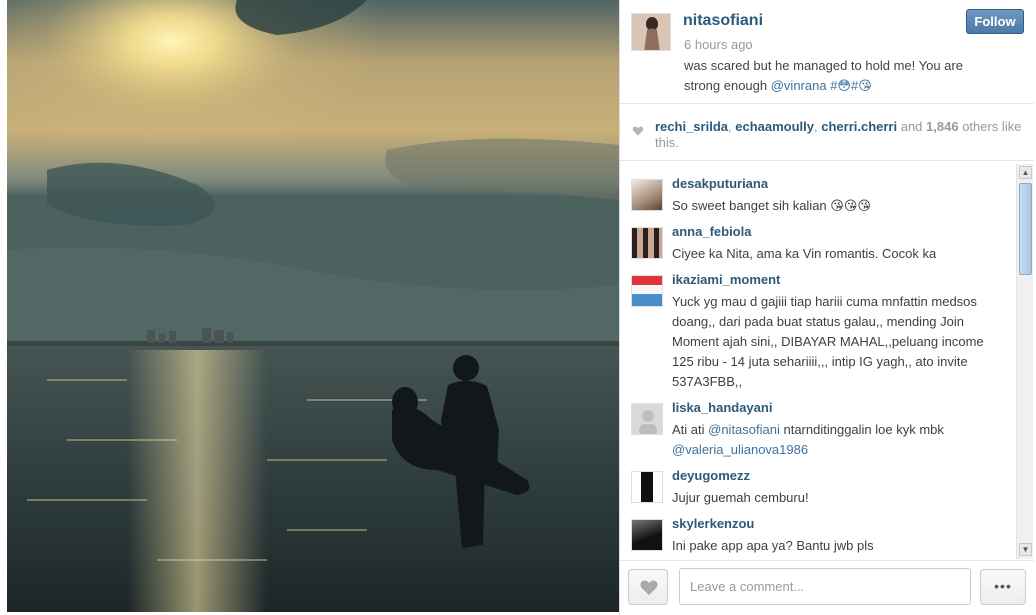 Image resolution: width=1036 pixels, height=615 pixels. What do you see at coordinates (1024, 361) in the screenshot?
I see `comments-scrollbar: ▲ ▼` at bounding box center [1024, 361].